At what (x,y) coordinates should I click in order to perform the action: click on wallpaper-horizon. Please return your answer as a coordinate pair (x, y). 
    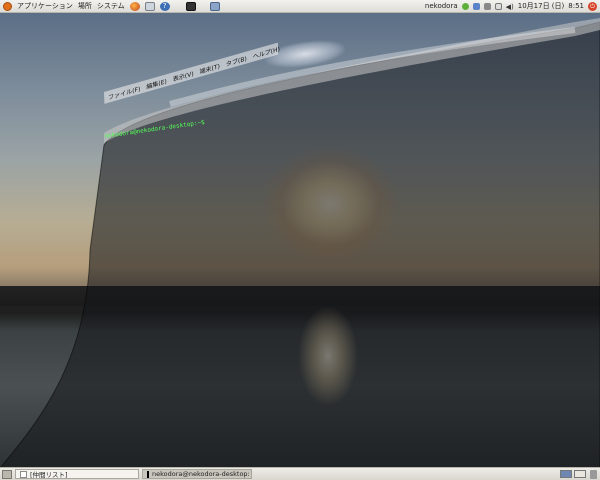
    Looking at the image, I should click on (300, 296).